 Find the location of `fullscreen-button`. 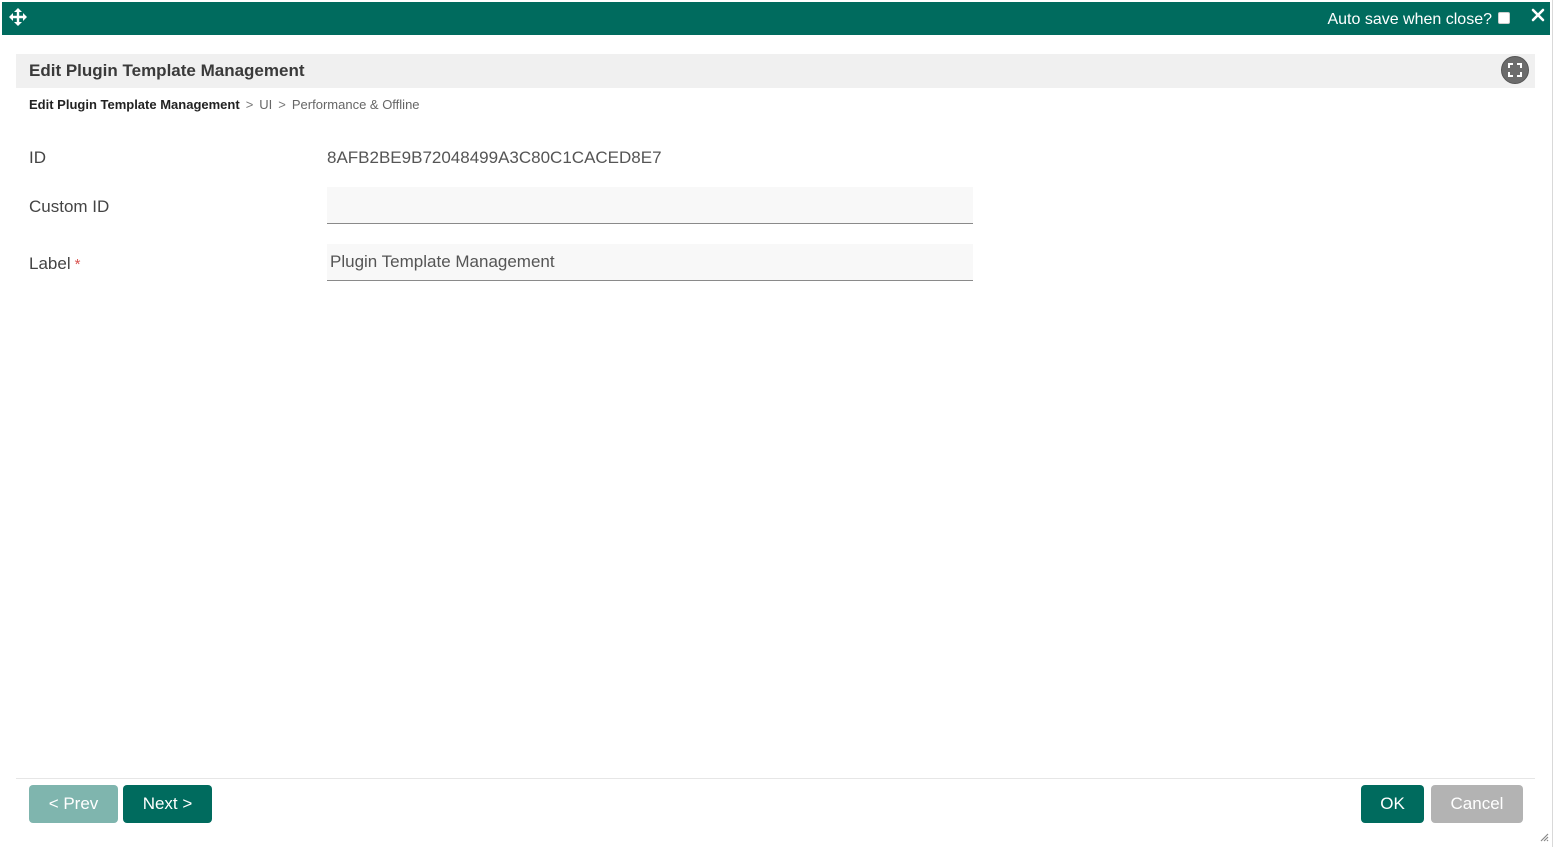

fullscreen-button is located at coordinates (1515, 70).